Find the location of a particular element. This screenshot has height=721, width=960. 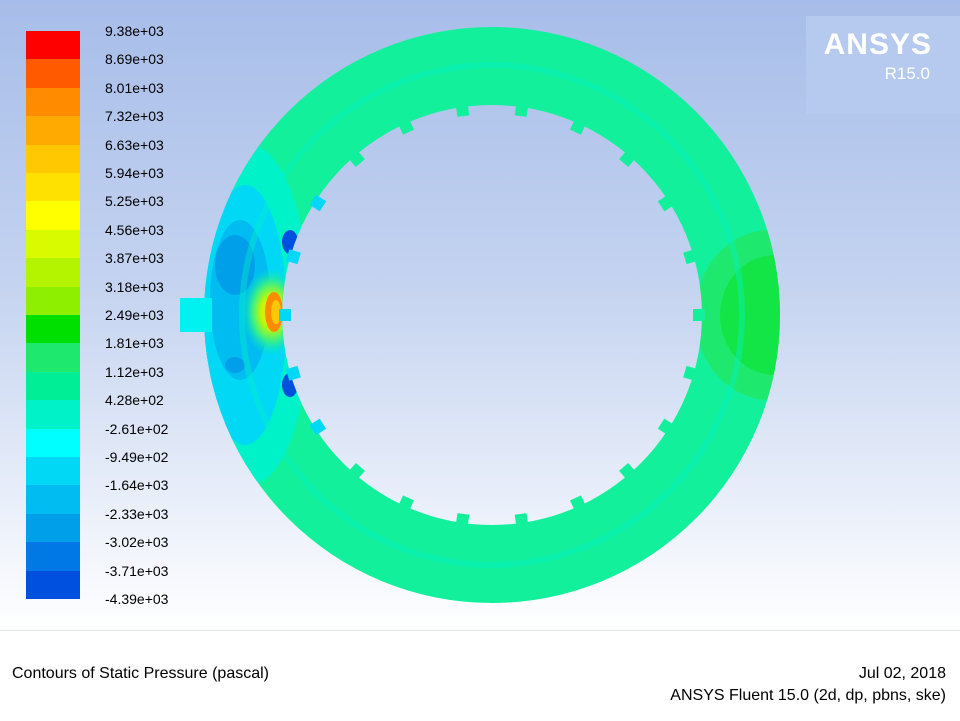

colorbar-label: 4.56e+03 is located at coordinates (134, 229).